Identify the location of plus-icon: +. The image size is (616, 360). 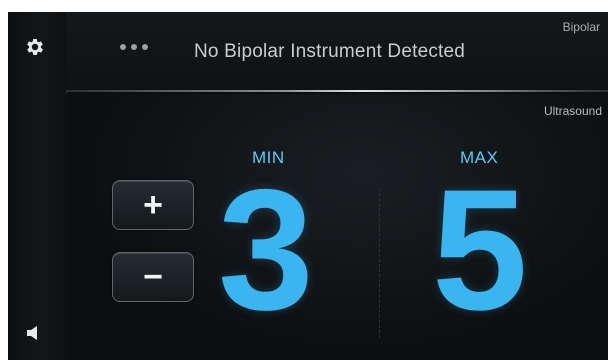
(153, 205).